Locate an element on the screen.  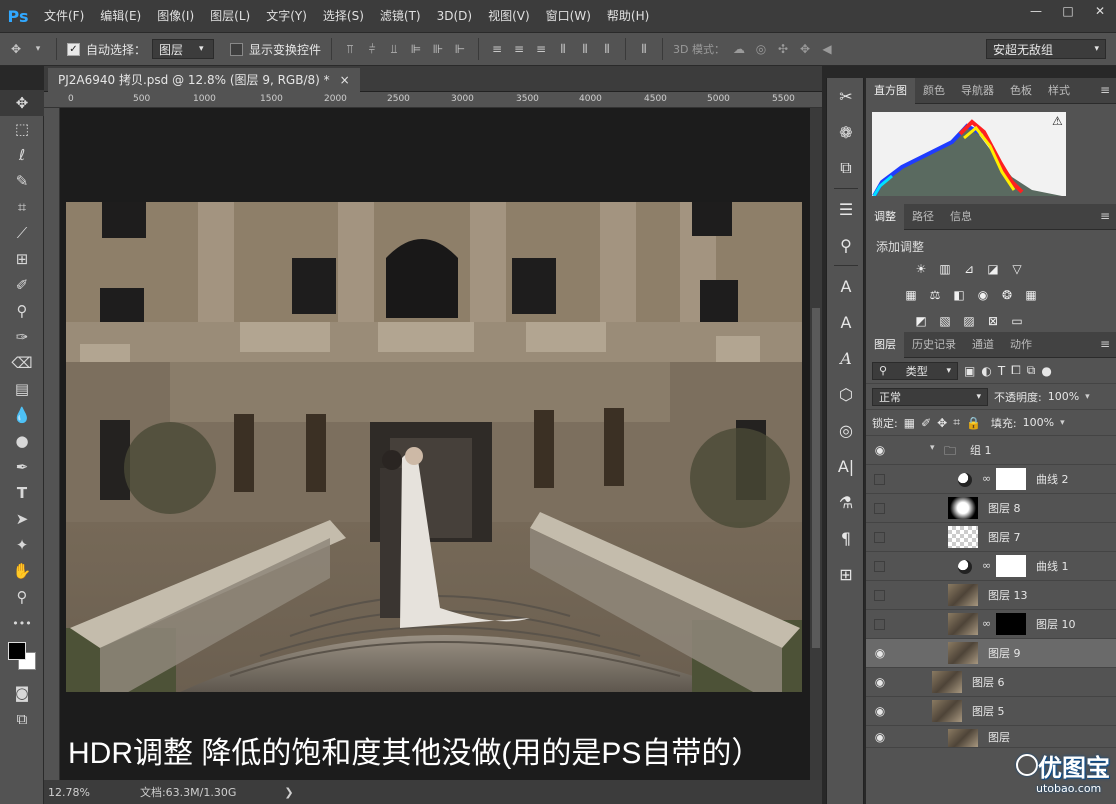
distribute-vcenter-icon: ≡ is located at coordinates (519, 49).